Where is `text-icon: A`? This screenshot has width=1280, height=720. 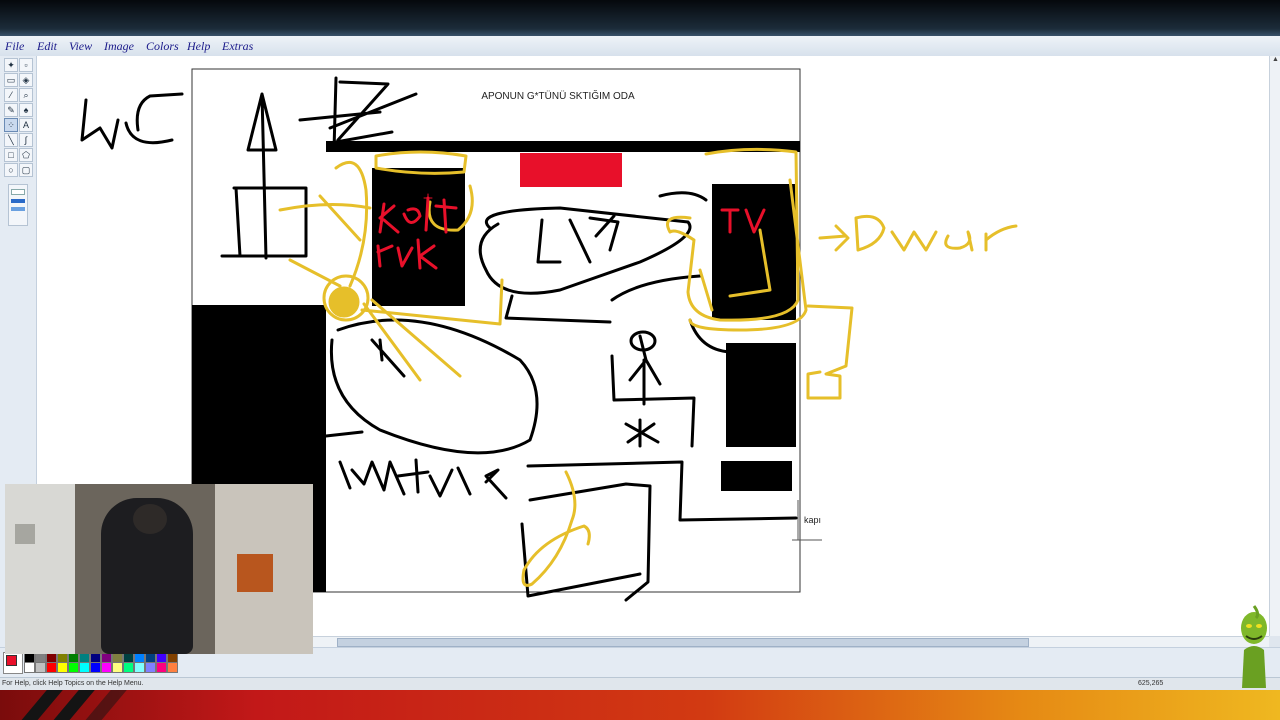 text-icon: A is located at coordinates (26, 125).